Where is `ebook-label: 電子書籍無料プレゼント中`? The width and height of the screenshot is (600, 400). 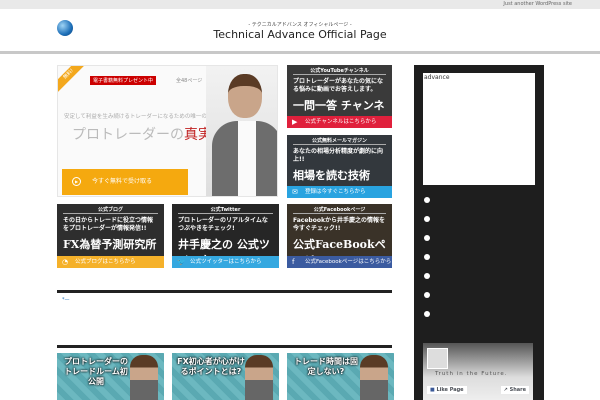 ebook-label: 電子書籍無料プレゼント中 is located at coordinates (123, 80).